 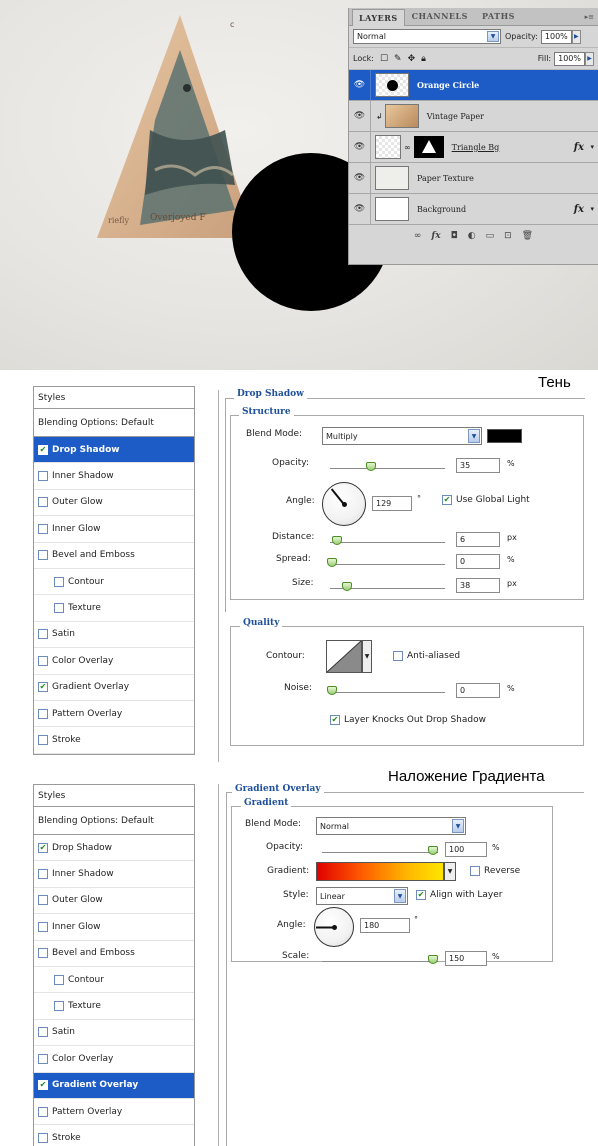 I want to click on blend-mode-select: Multiply ▼, so click(x=402, y=436).